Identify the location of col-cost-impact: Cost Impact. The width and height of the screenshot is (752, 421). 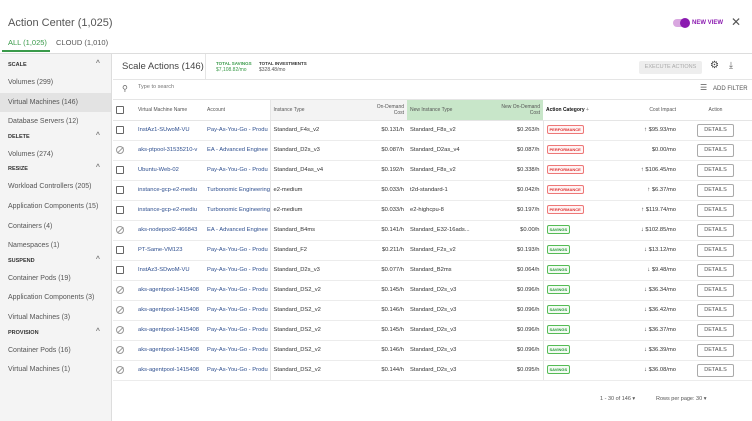
(642, 110).